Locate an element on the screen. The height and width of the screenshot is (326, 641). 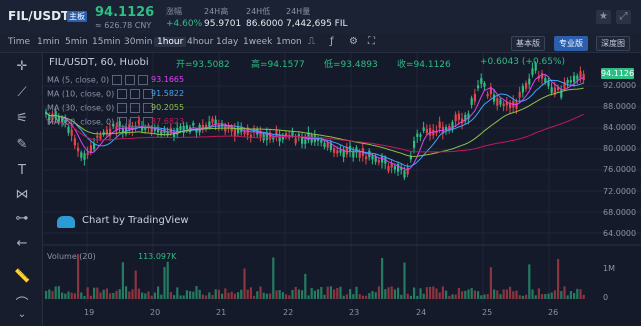
symbol-name: FIL/USDT is located at coordinates (38, 16).